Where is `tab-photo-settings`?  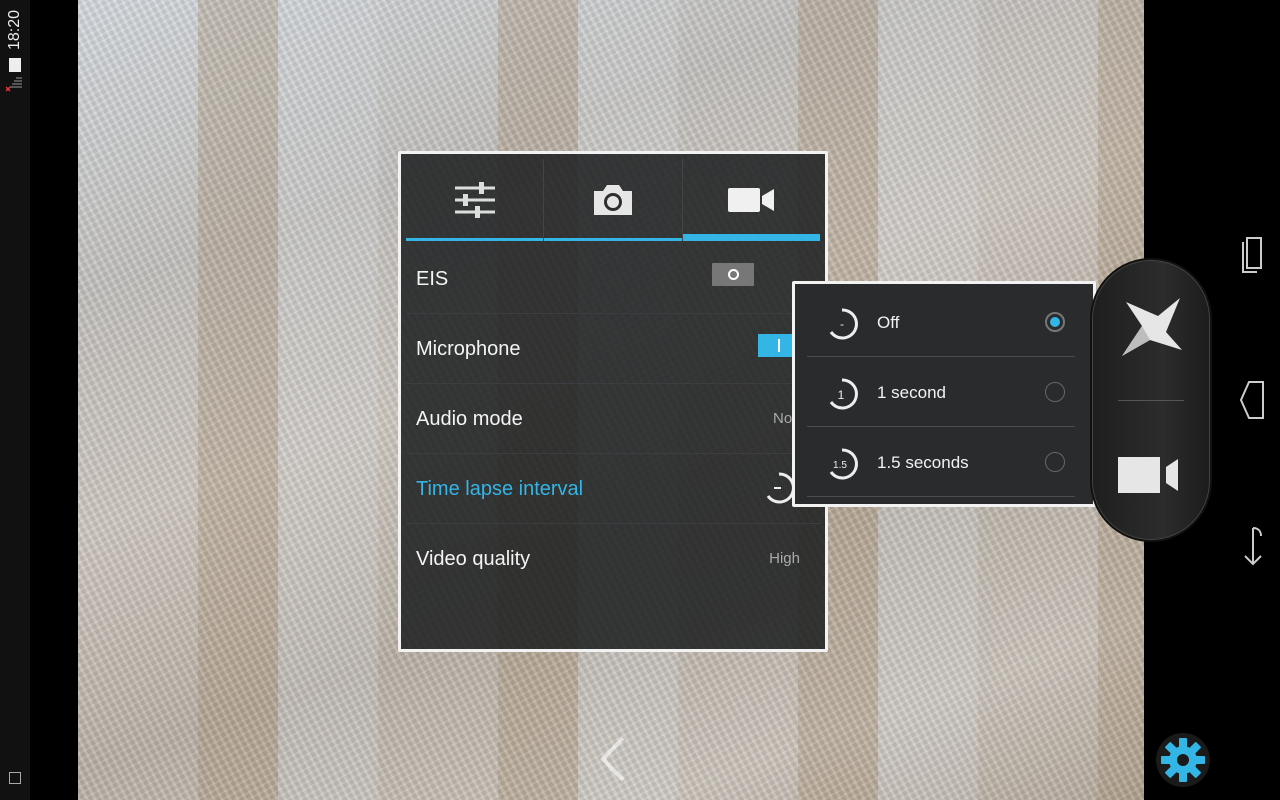 tab-photo-settings is located at coordinates (613, 200).